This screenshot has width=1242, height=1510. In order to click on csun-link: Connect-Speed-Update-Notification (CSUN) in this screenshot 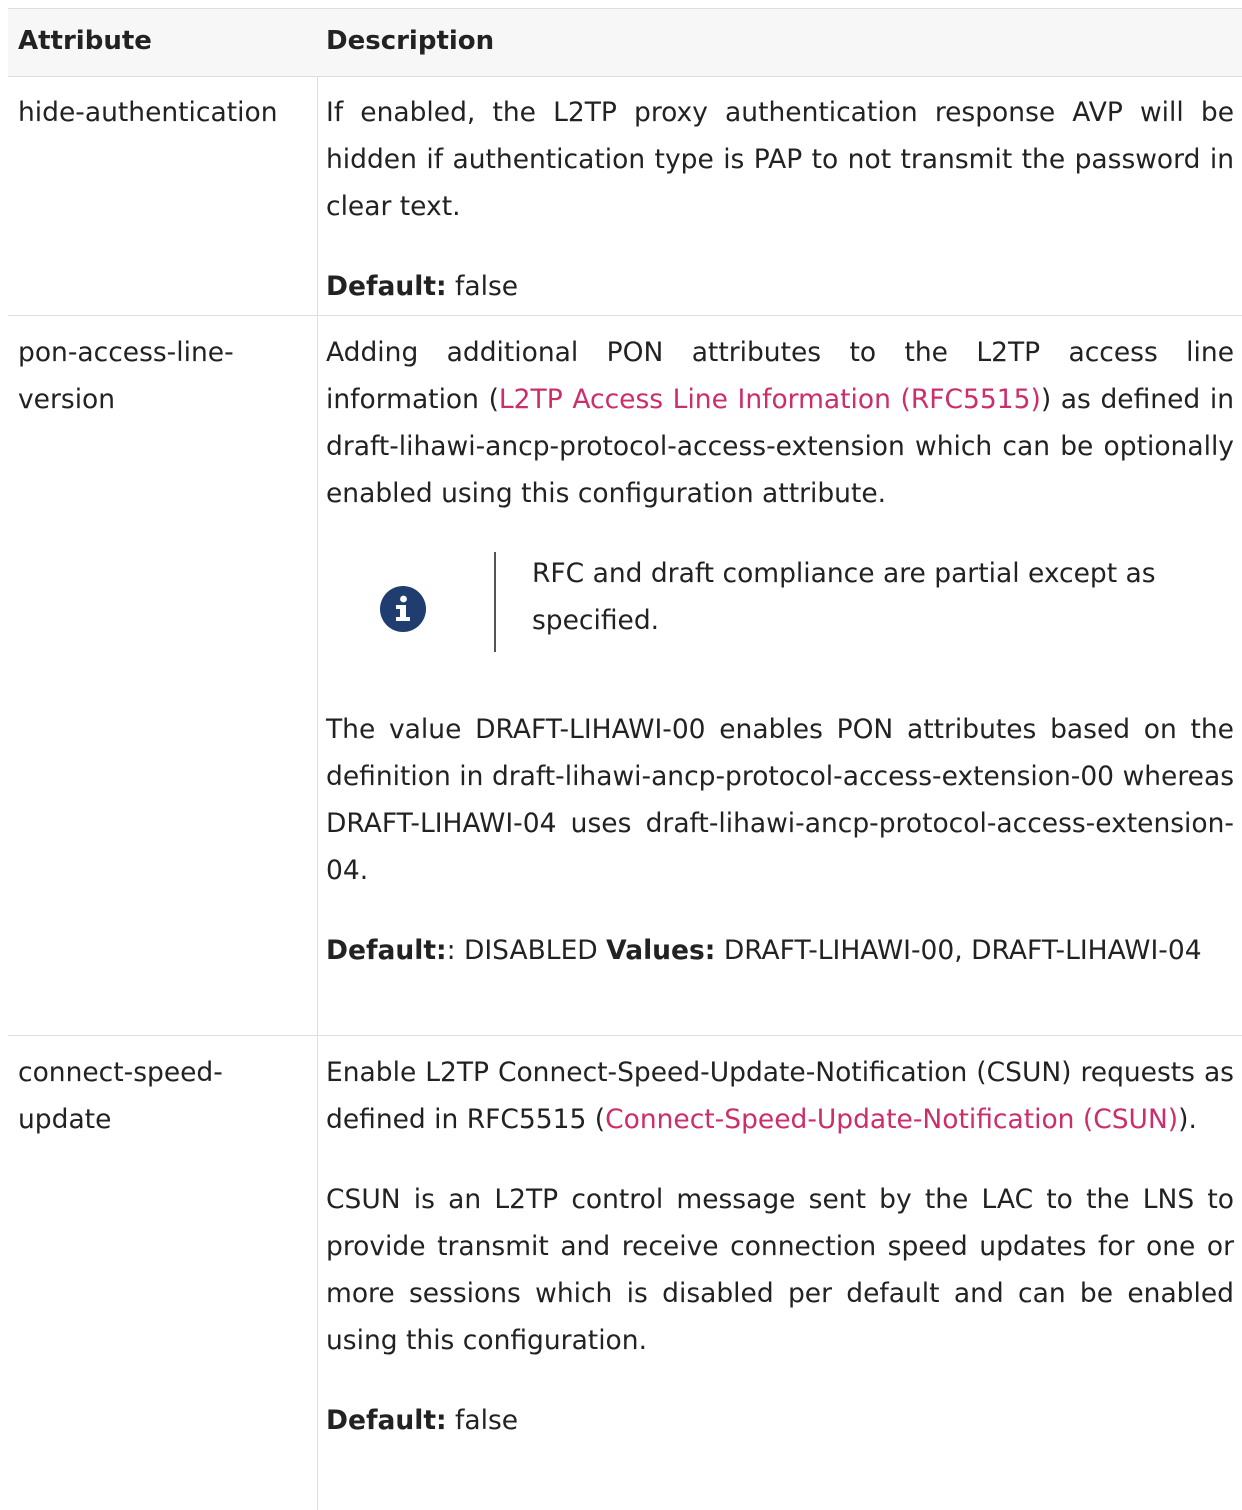, I will do `click(891, 1119)`.